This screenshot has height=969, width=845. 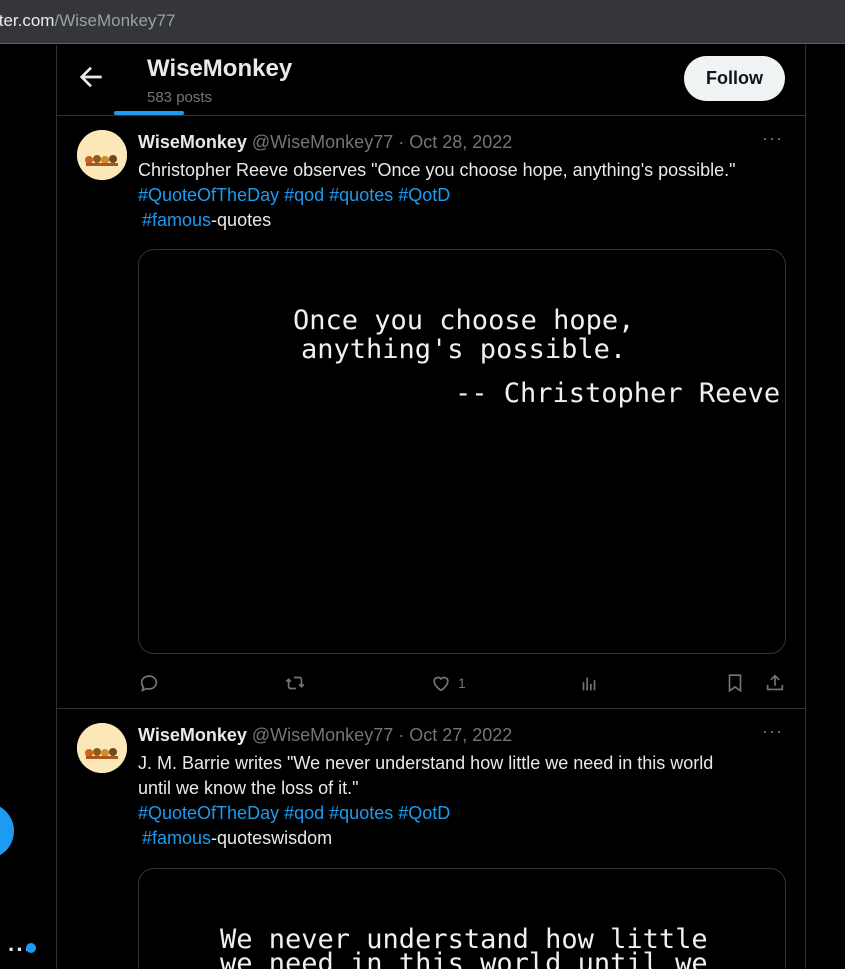 I want to click on back-arrow-icon, so click(x=91, y=77).